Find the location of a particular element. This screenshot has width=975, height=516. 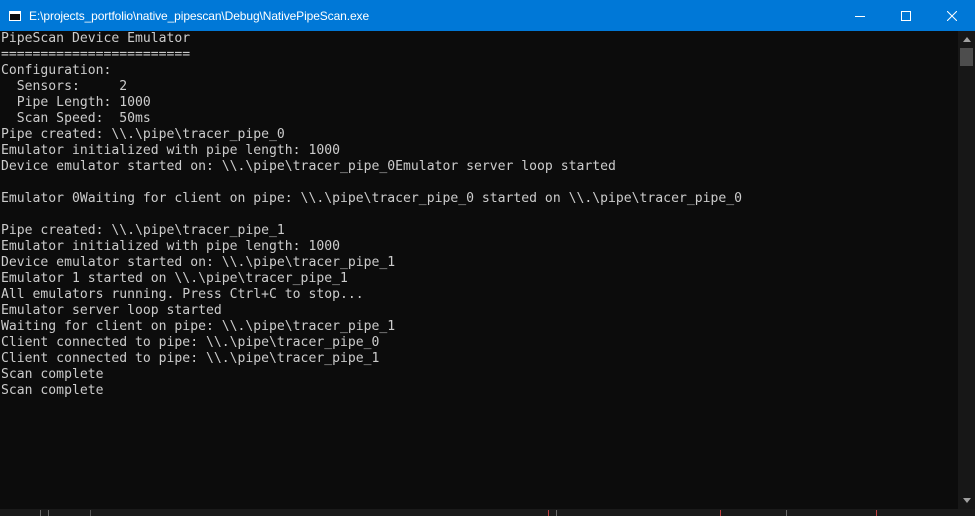

minimize-button is located at coordinates (860, 15).